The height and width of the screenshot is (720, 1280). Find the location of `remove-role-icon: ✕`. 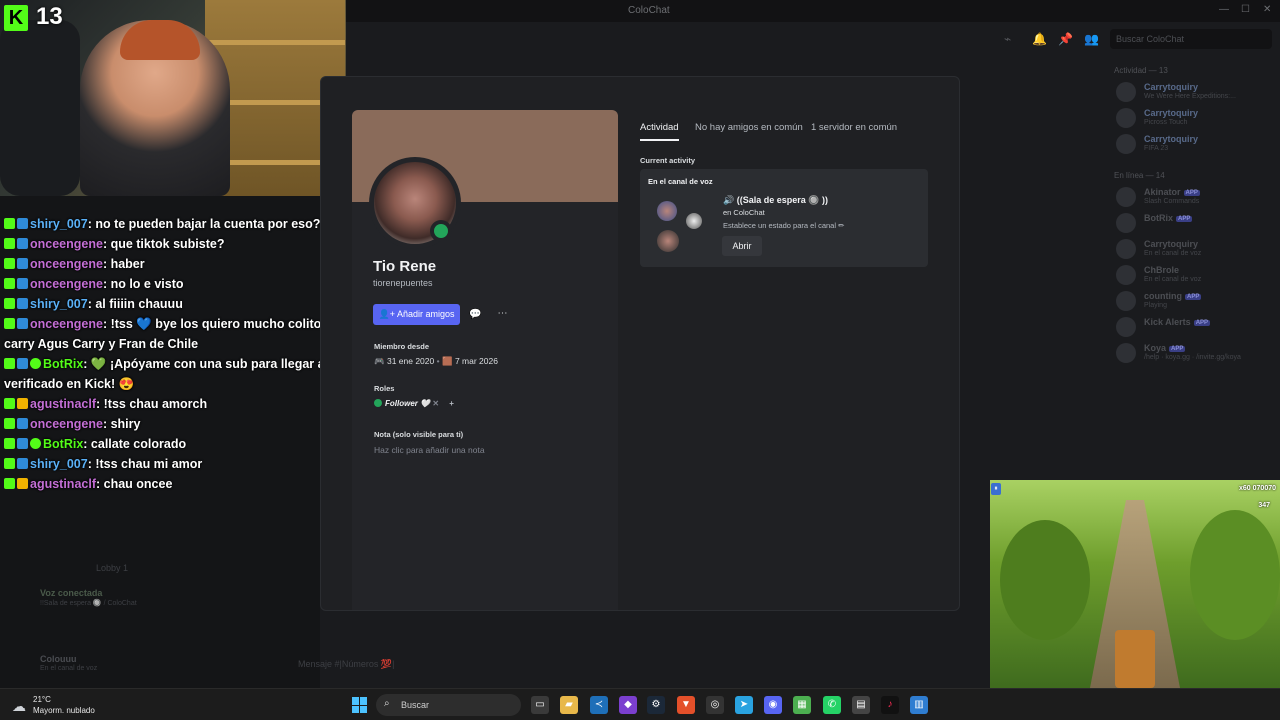

remove-role-icon: ✕ is located at coordinates (435, 403).